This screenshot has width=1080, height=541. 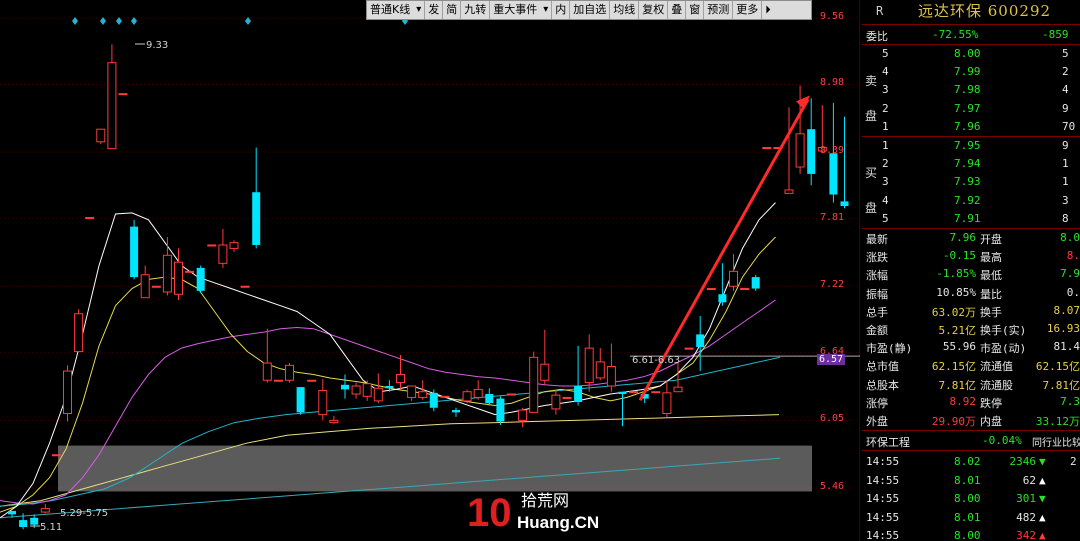 I want to click on stat-row: 涨幅 -1.85% 最低 7.9, so click(x=973, y=275).